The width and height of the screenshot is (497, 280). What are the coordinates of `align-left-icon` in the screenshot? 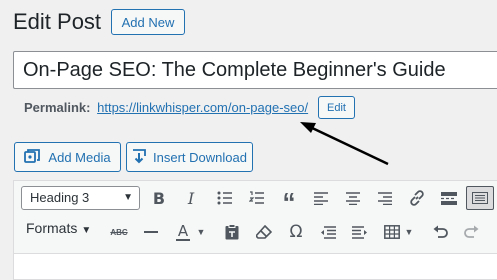 It's located at (321, 198).